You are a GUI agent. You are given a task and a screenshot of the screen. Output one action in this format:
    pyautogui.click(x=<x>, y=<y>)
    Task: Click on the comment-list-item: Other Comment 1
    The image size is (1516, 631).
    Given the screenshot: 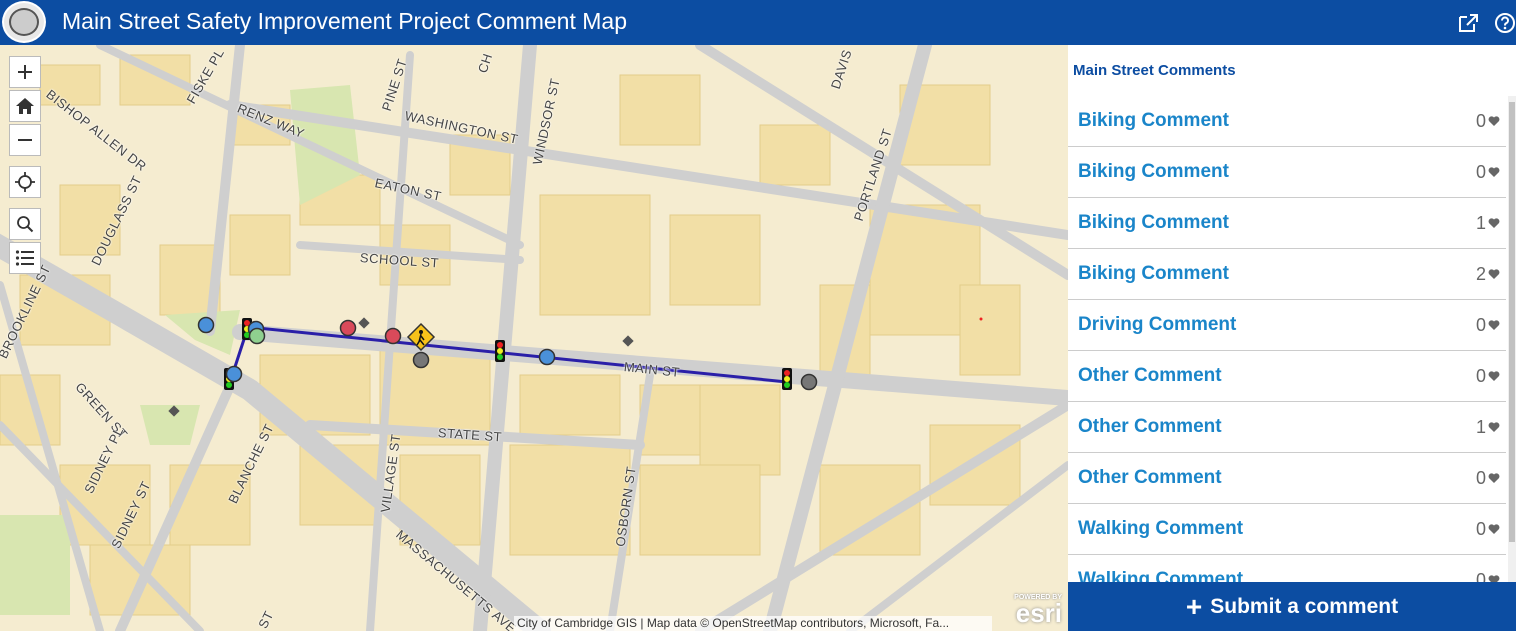 What is the action you would take?
    pyautogui.click(x=1287, y=427)
    